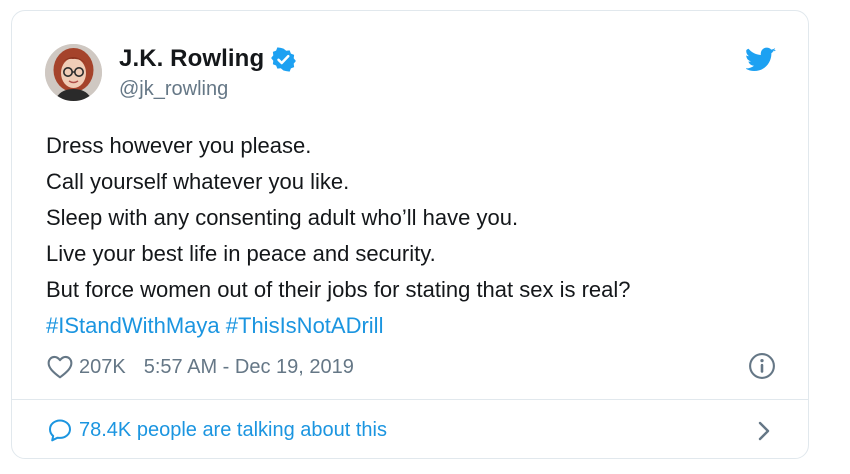  What do you see at coordinates (102, 367) in the screenshot?
I see `like-count: 207K` at bounding box center [102, 367].